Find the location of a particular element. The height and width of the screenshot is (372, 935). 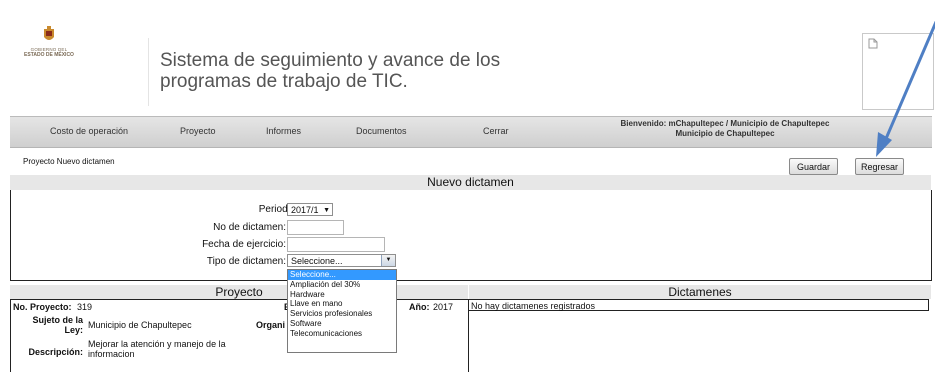

welcome-line-2: Municipio de Chapultepec is located at coordinates (725, 133).